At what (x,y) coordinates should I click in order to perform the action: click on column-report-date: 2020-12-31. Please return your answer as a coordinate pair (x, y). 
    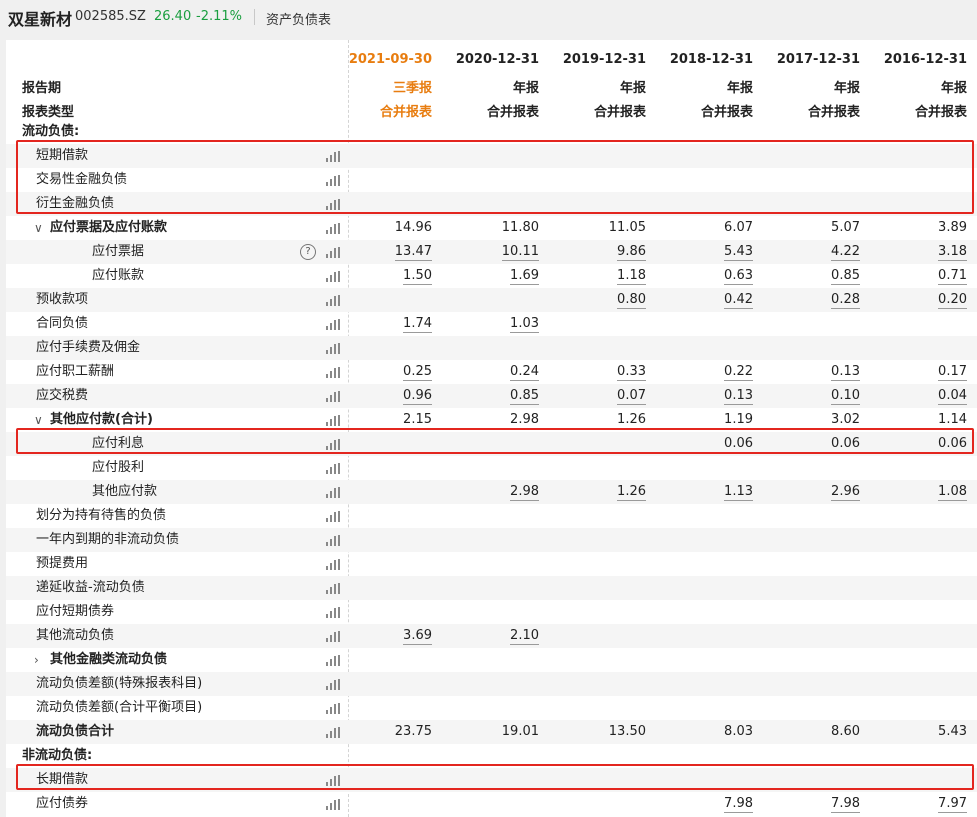
    Looking at the image, I should click on (489, 59).